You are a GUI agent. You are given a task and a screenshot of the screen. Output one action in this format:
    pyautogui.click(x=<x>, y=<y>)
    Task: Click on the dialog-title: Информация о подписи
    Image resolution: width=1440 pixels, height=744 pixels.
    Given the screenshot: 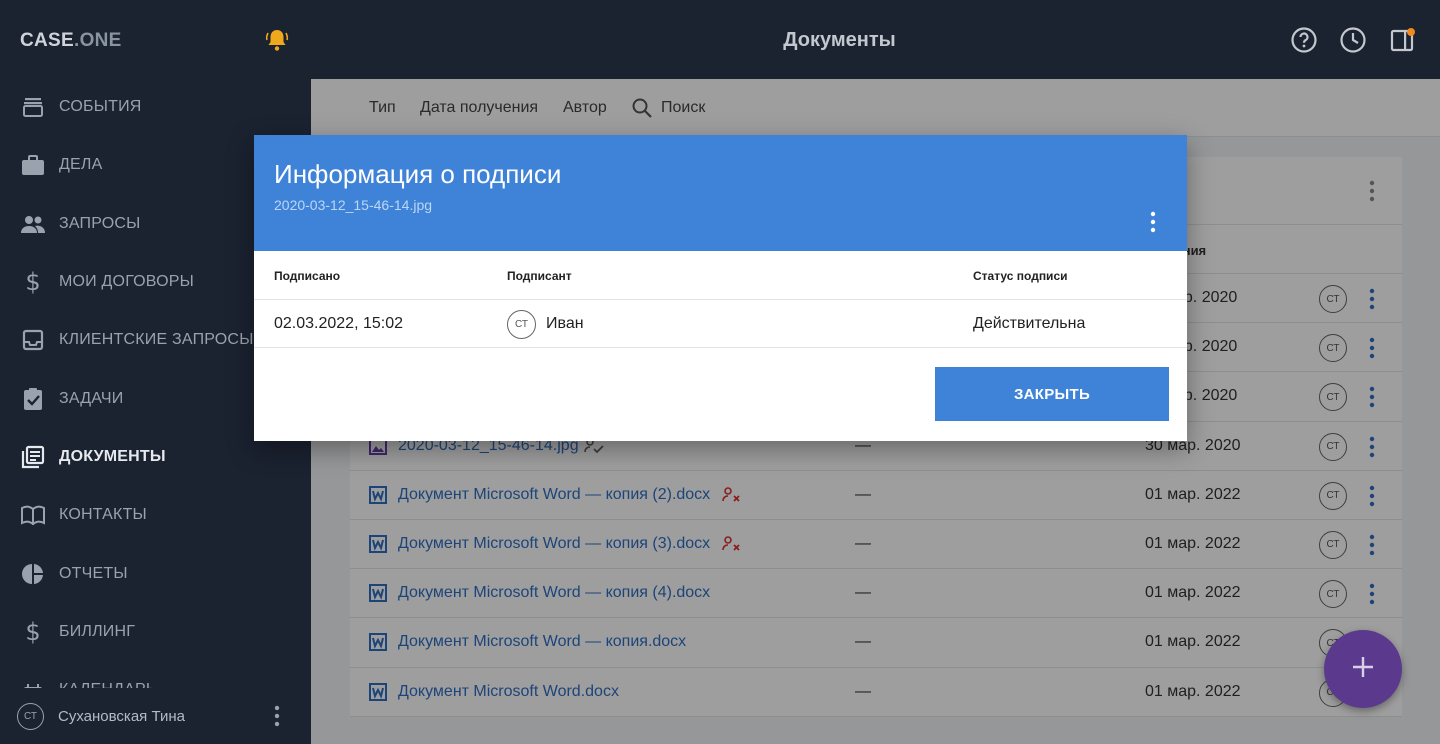 What is the action you would take?
    pyautogui.click(x=418, y=174)
    